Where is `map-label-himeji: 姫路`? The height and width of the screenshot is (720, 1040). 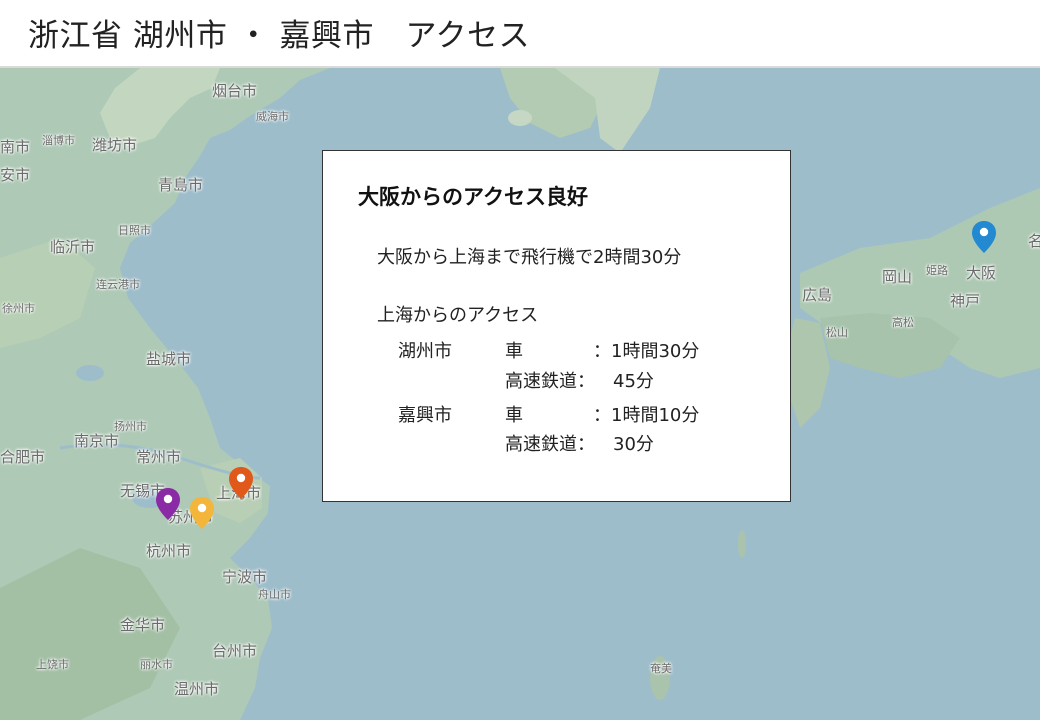
map-label-himeji: 姫路 is located at coordinates (937, 270).